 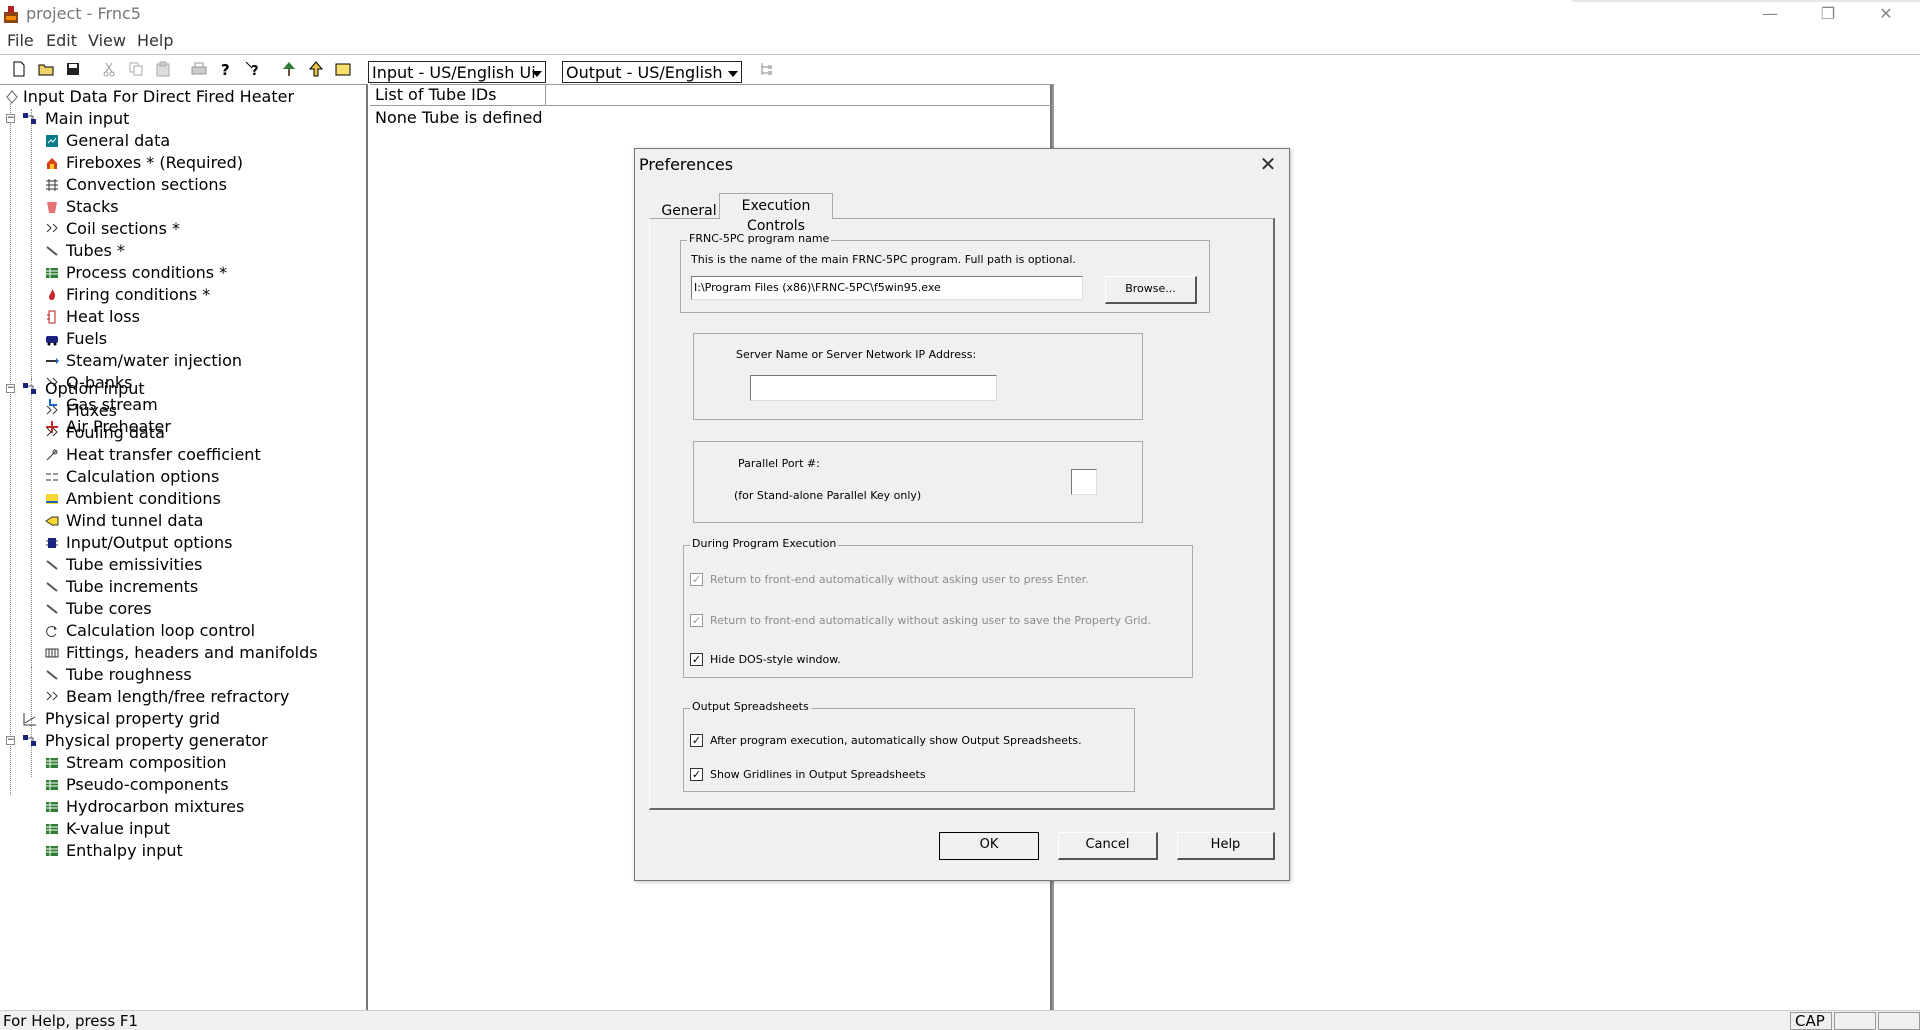 I want to click on menu-file: File, so click(x=20, y=40).